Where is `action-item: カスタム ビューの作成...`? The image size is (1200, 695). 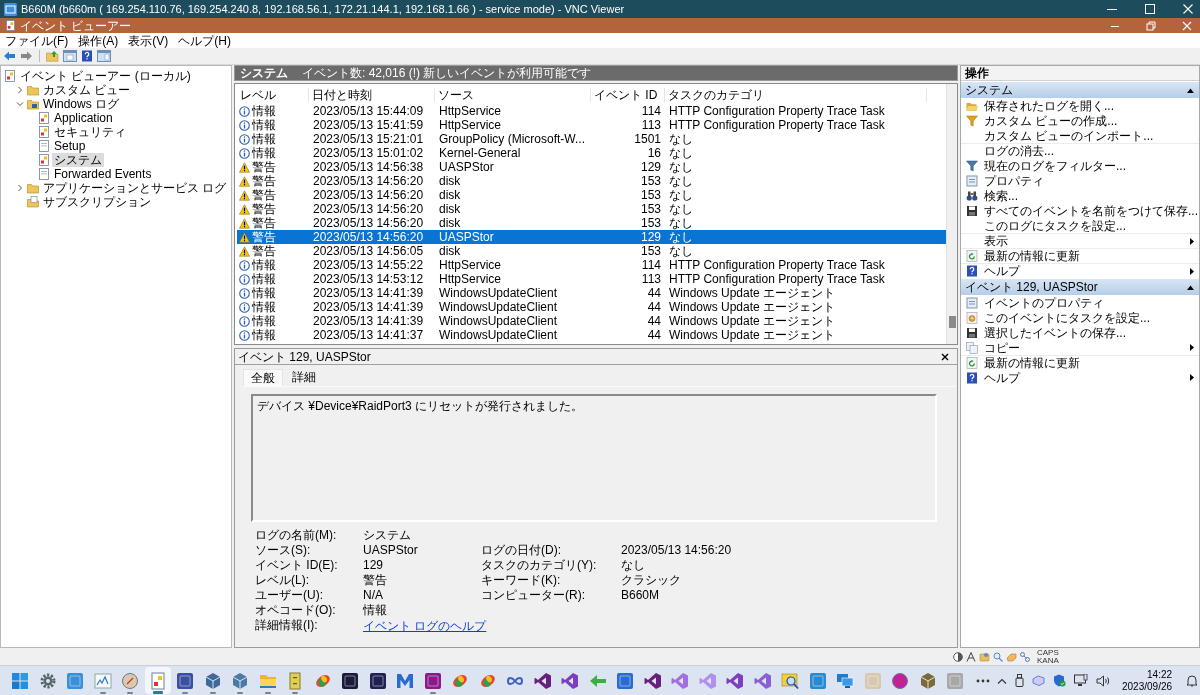 action-item: カスタム ビューの作成... is located at coordinates (1051, 120).